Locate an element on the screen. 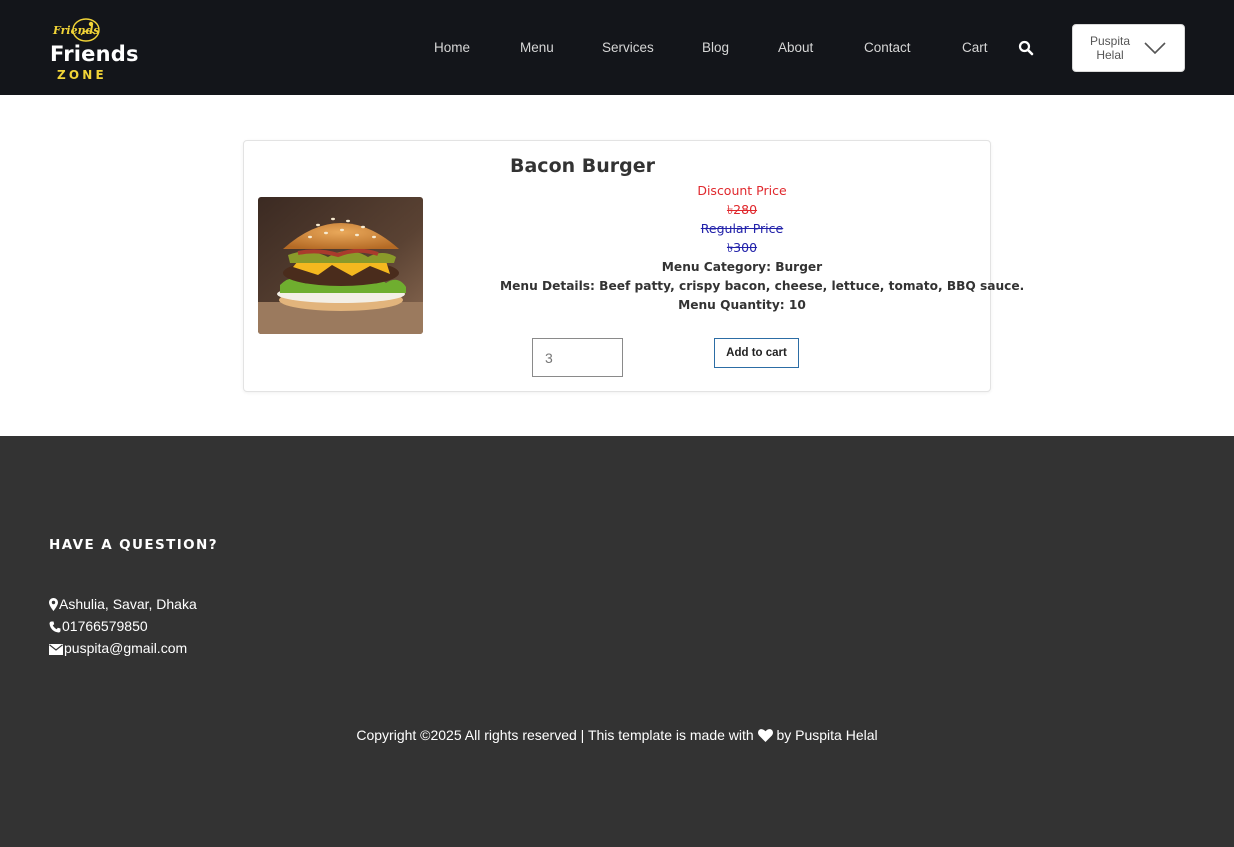 This screenshot has width=1234, height=847. nav-about: About is located at coordinates (795, 47).